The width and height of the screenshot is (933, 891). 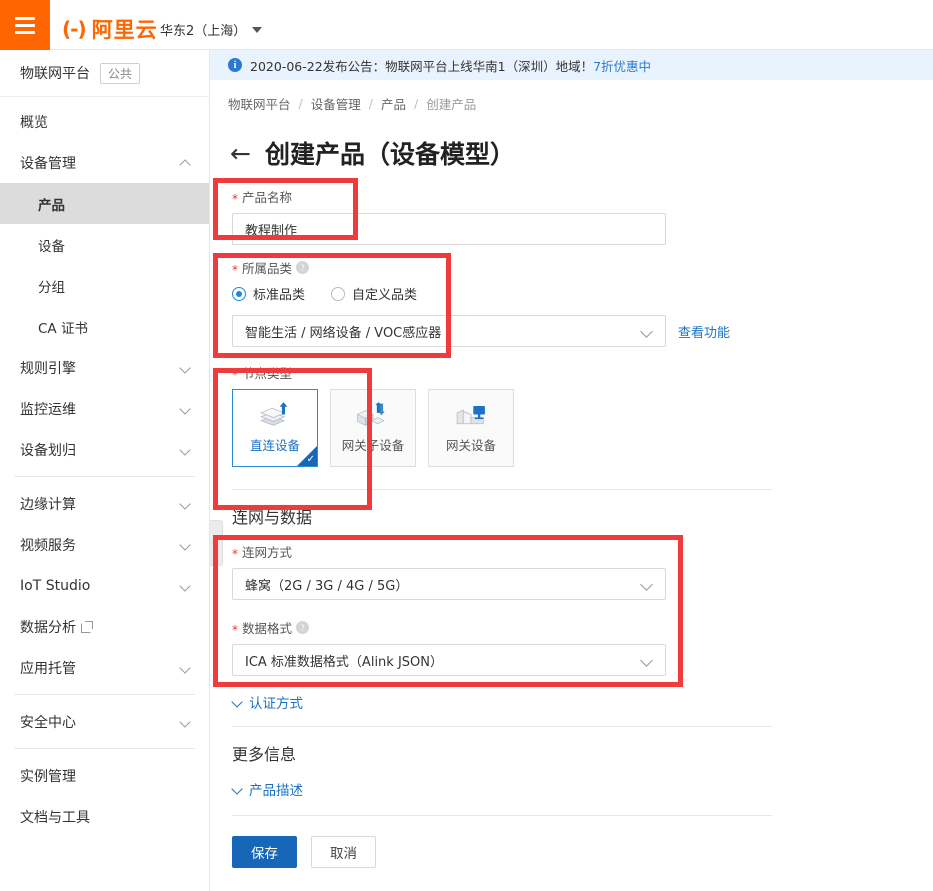 I want to click on sidebar-item-instance-management: 实例管理, so click(x=104, y=775).